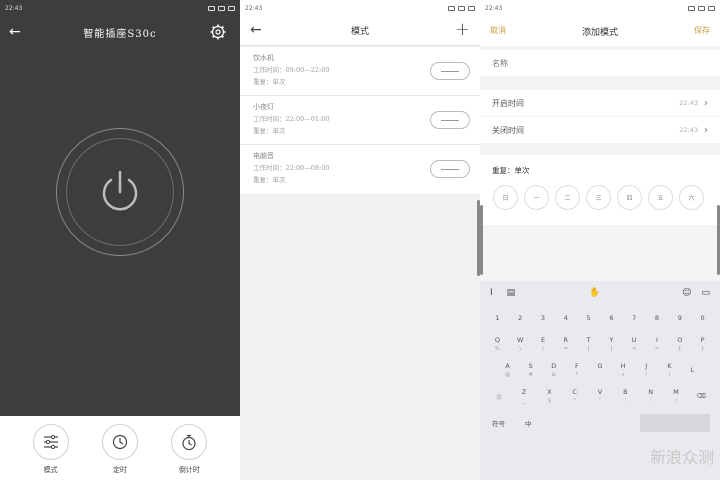 This screenshot has width=720, height=480. I want to click on sliders-icon, so click(50, 442).